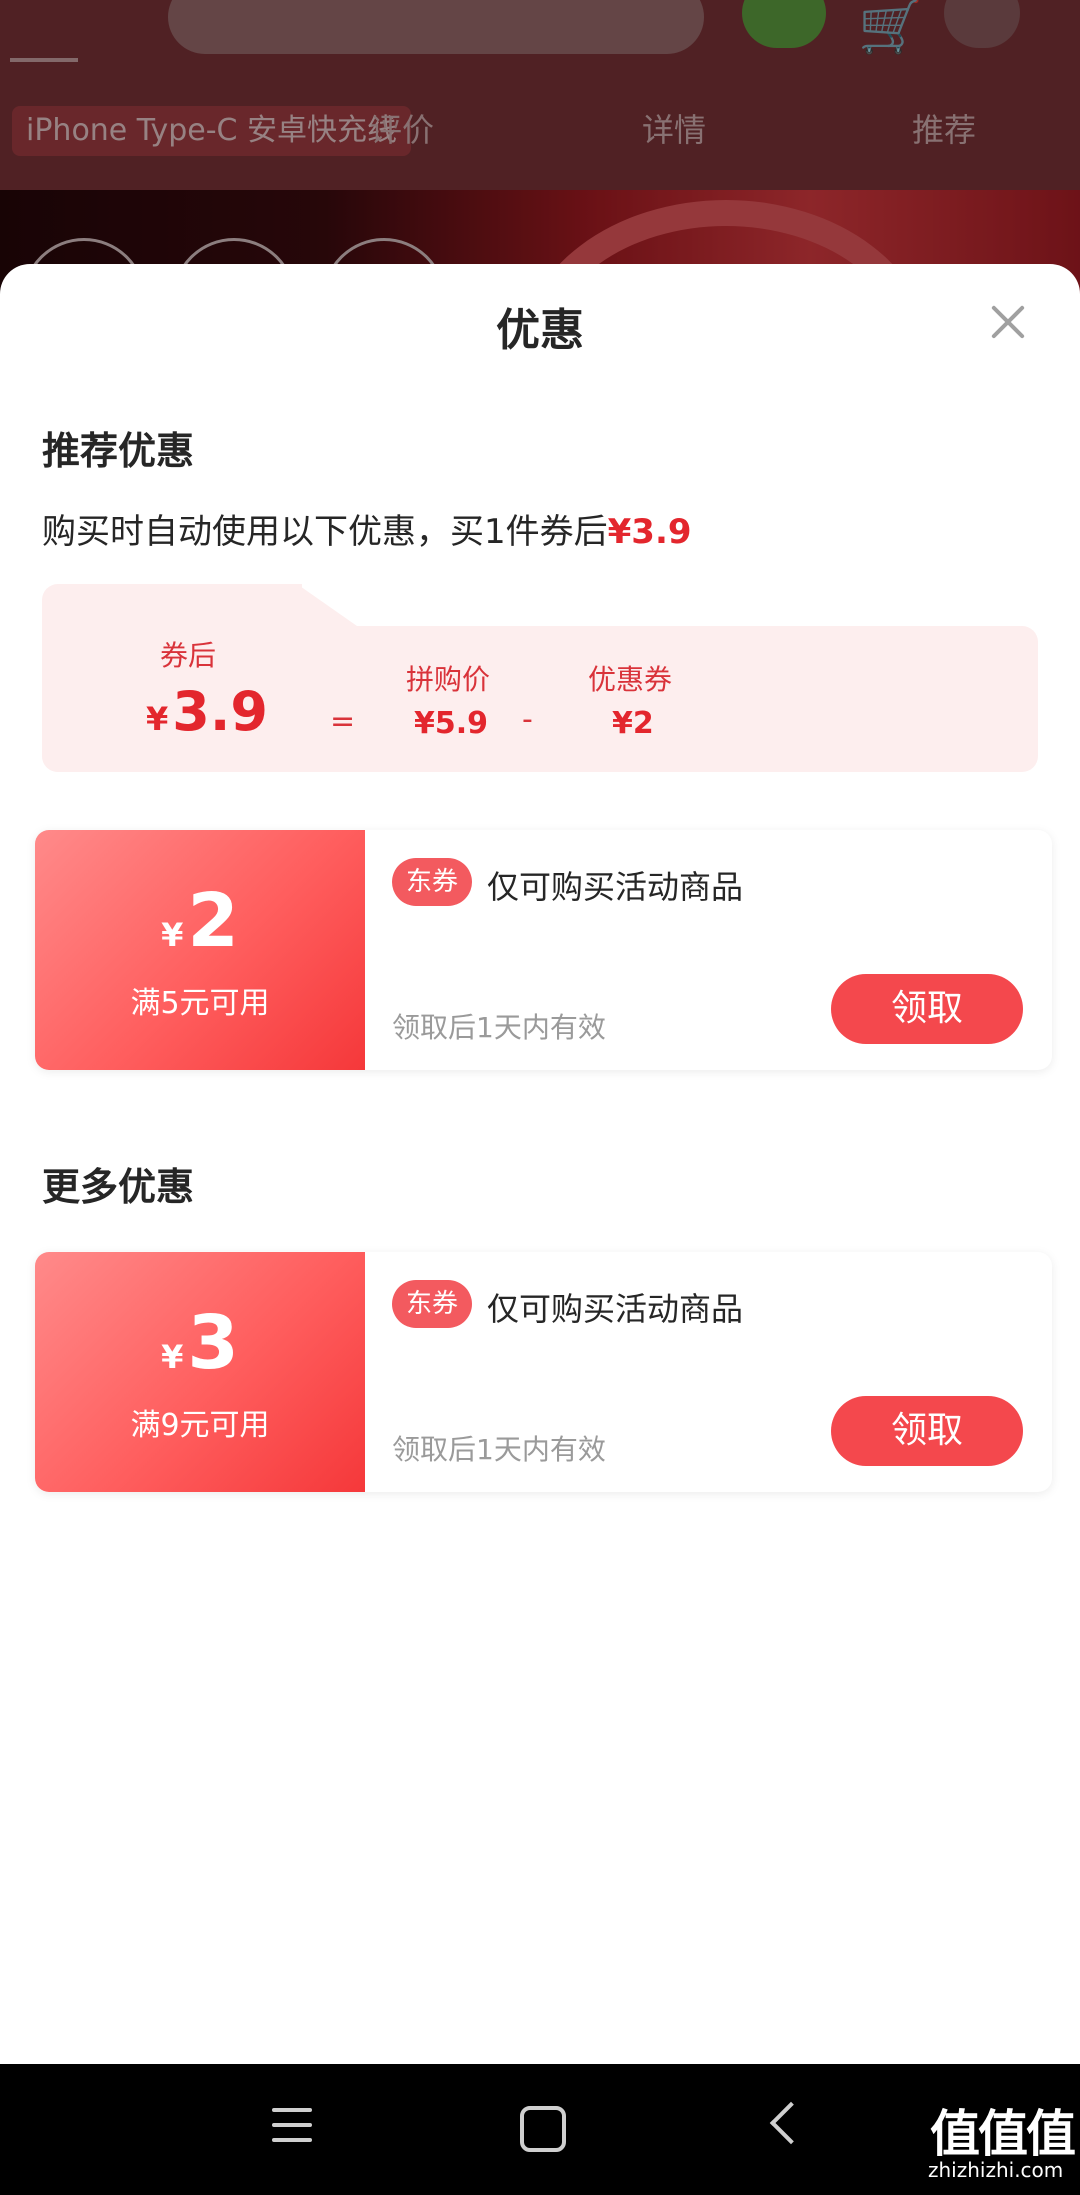 The width and height of the screenshot is (1080, 2195). What do you see at coordinates (327, 605) in the screenshot?
I see `formula-tab-notch` at bounding box center [327, 605].